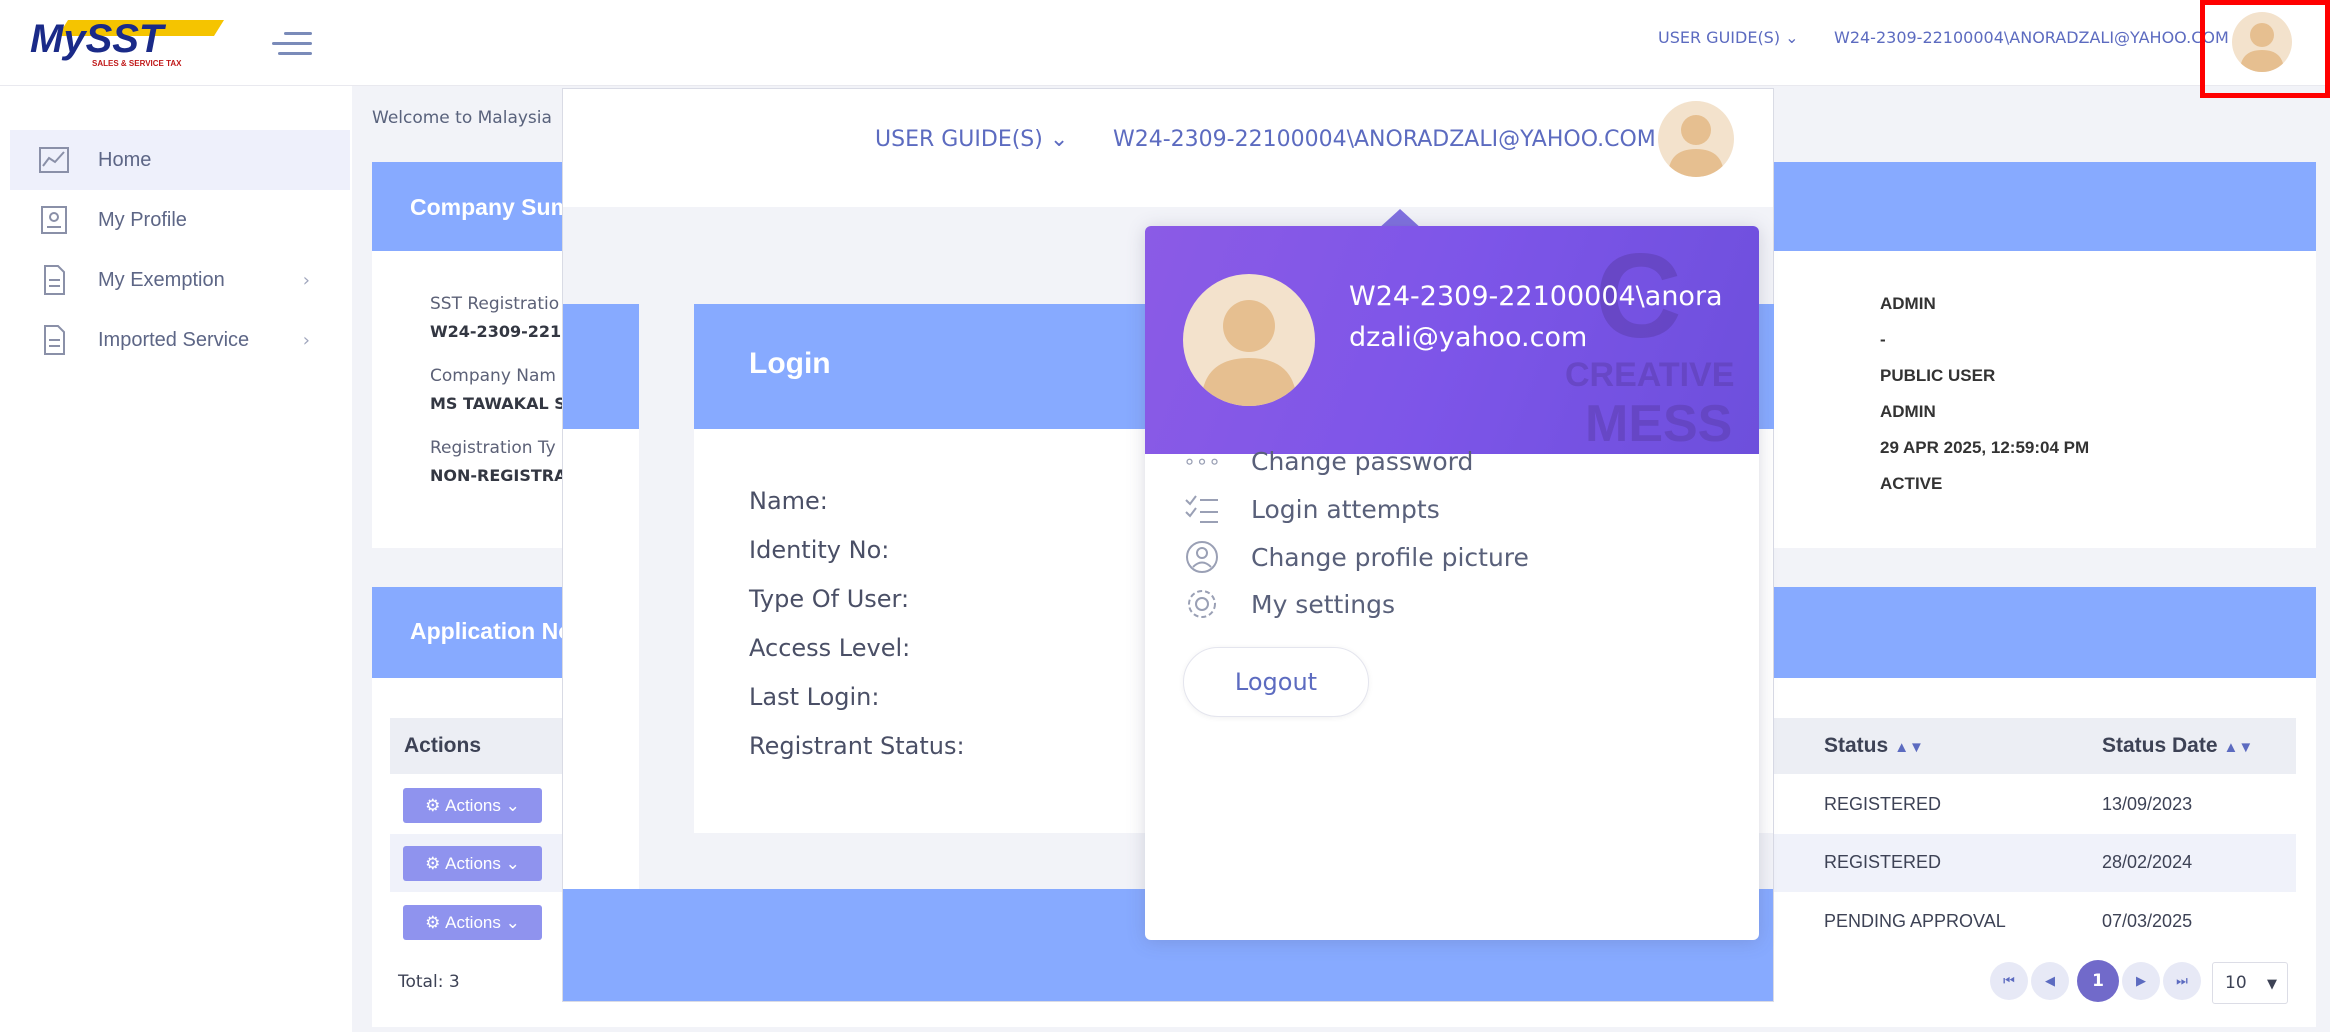 This screenshot has height=1032, width=2330. What do you see at coordinates (1883, 339) in the screenshot?
I see `summary-value: -` at bounding box center [1883, 339].